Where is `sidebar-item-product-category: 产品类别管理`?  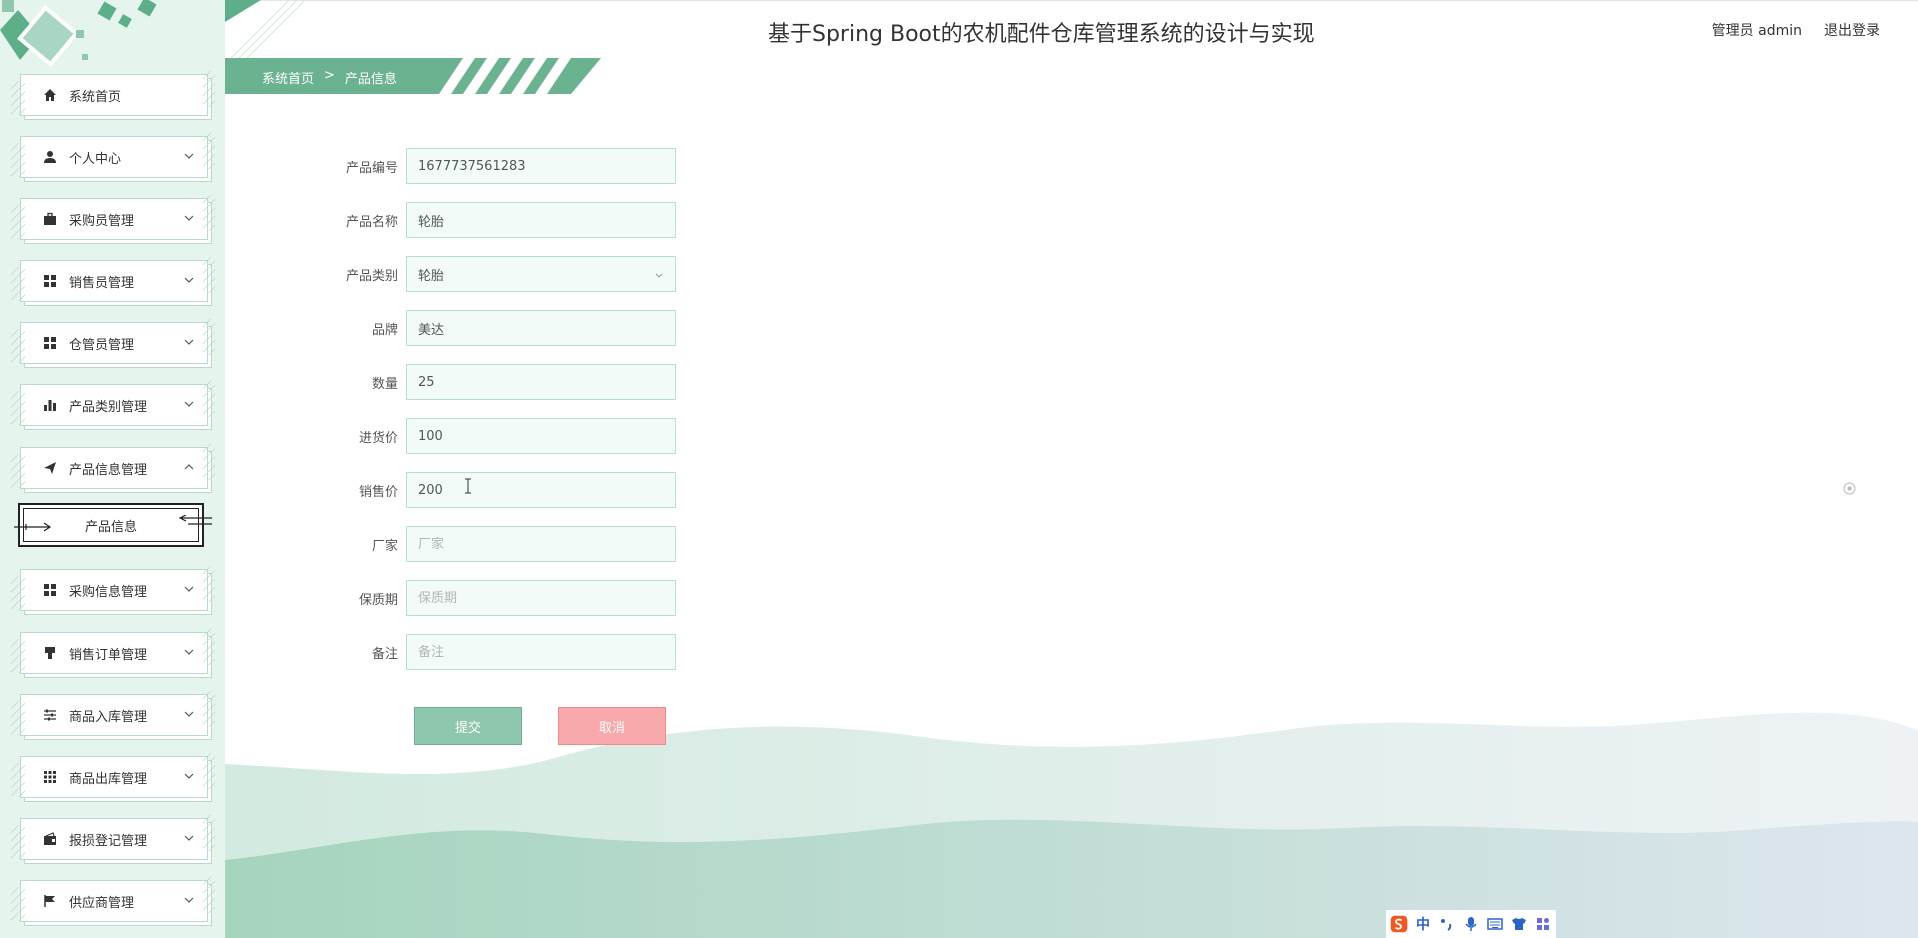 sidebar-item-product-category: 产品类别管理 is located at coordinates (113, 403).